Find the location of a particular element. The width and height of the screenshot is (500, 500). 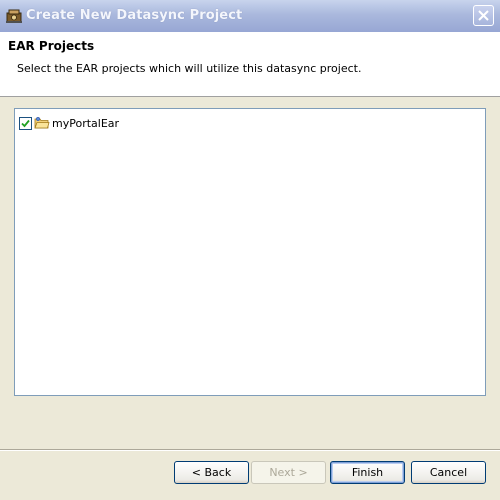

window-title: Create New Datasync Project is located at coordinates (134, 15).